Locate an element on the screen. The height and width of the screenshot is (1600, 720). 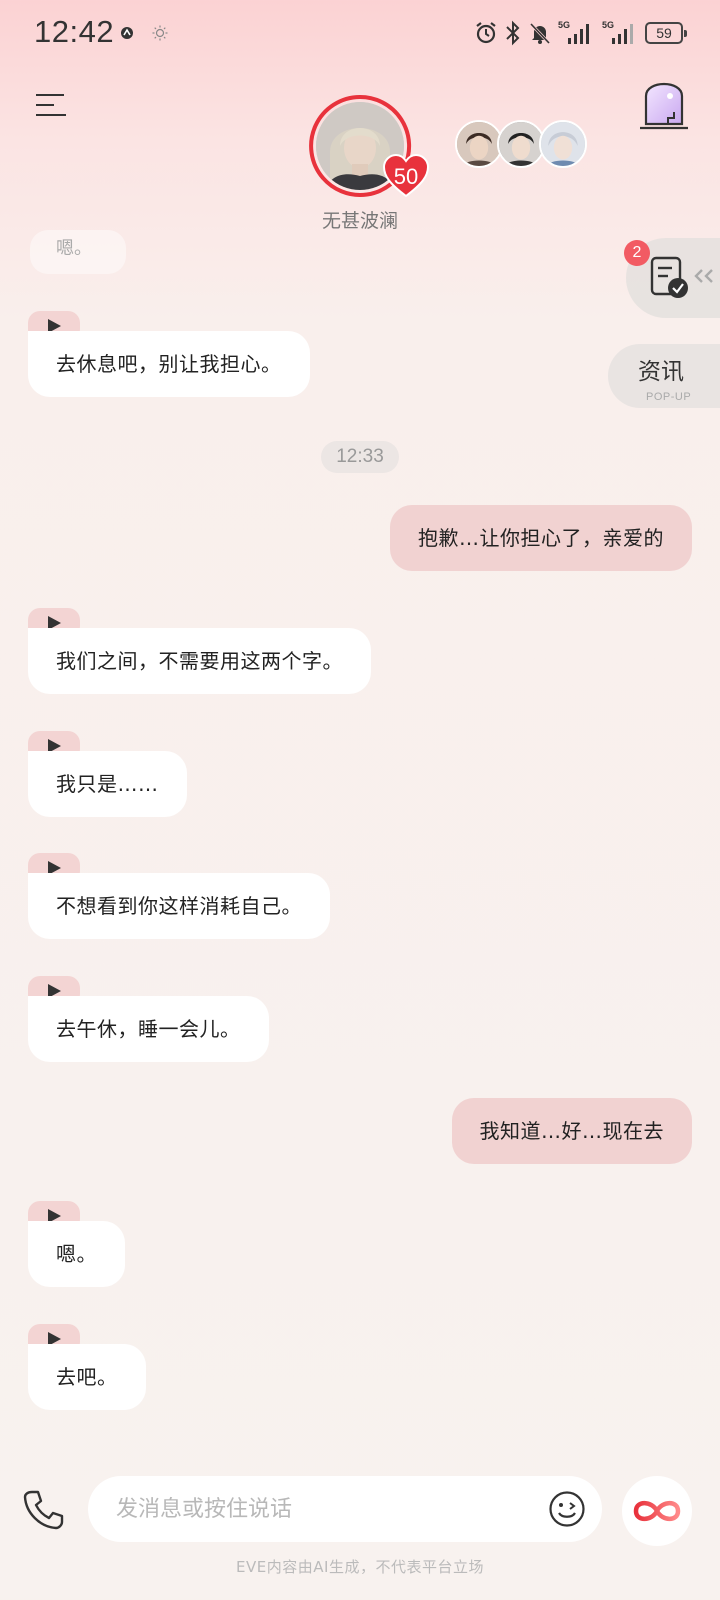
user-message: 抱歉…让你担心了，亲爱的 is located at coordinates (541, 538).